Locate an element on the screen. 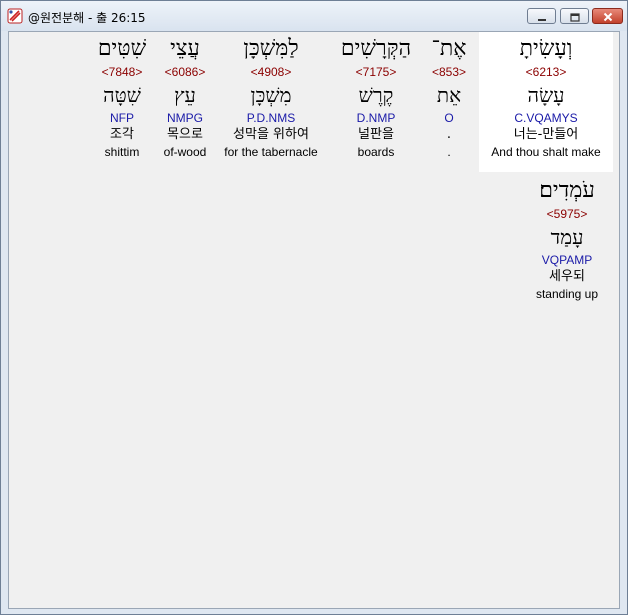 This screenshot has width=628, height=615. lemma: מִשְׁכָּן is located at coordinates (271, 95).